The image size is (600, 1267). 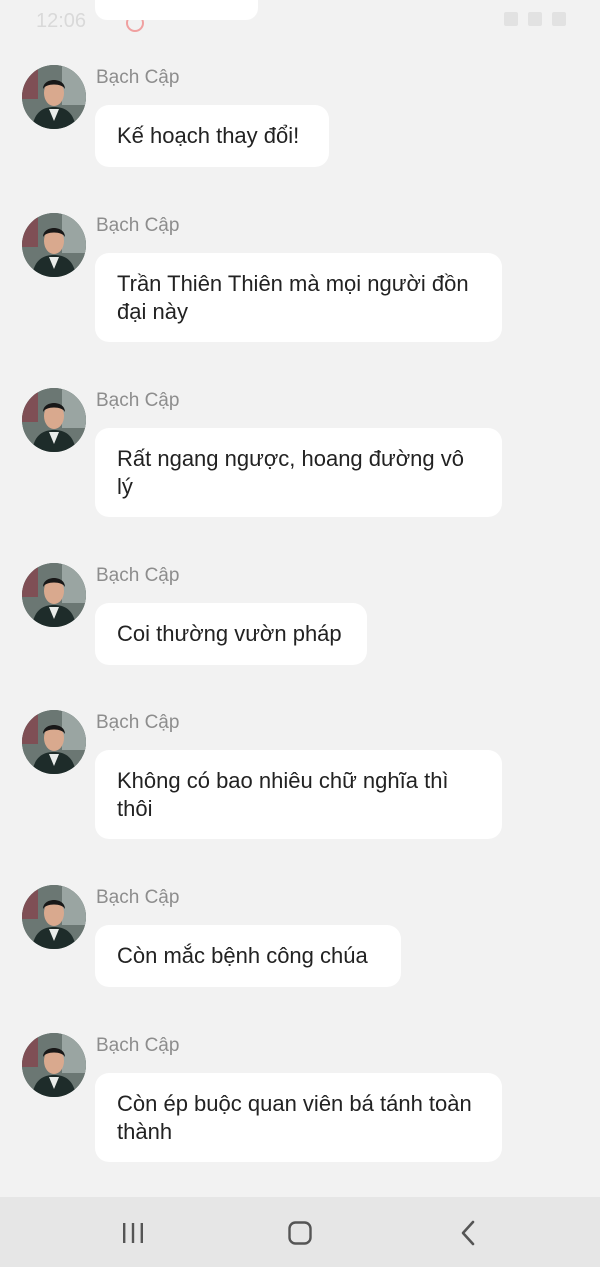 I want to click on message-bubble: Rất ngang ngược, hoang đường vô lý, so click(x=298, y=472).